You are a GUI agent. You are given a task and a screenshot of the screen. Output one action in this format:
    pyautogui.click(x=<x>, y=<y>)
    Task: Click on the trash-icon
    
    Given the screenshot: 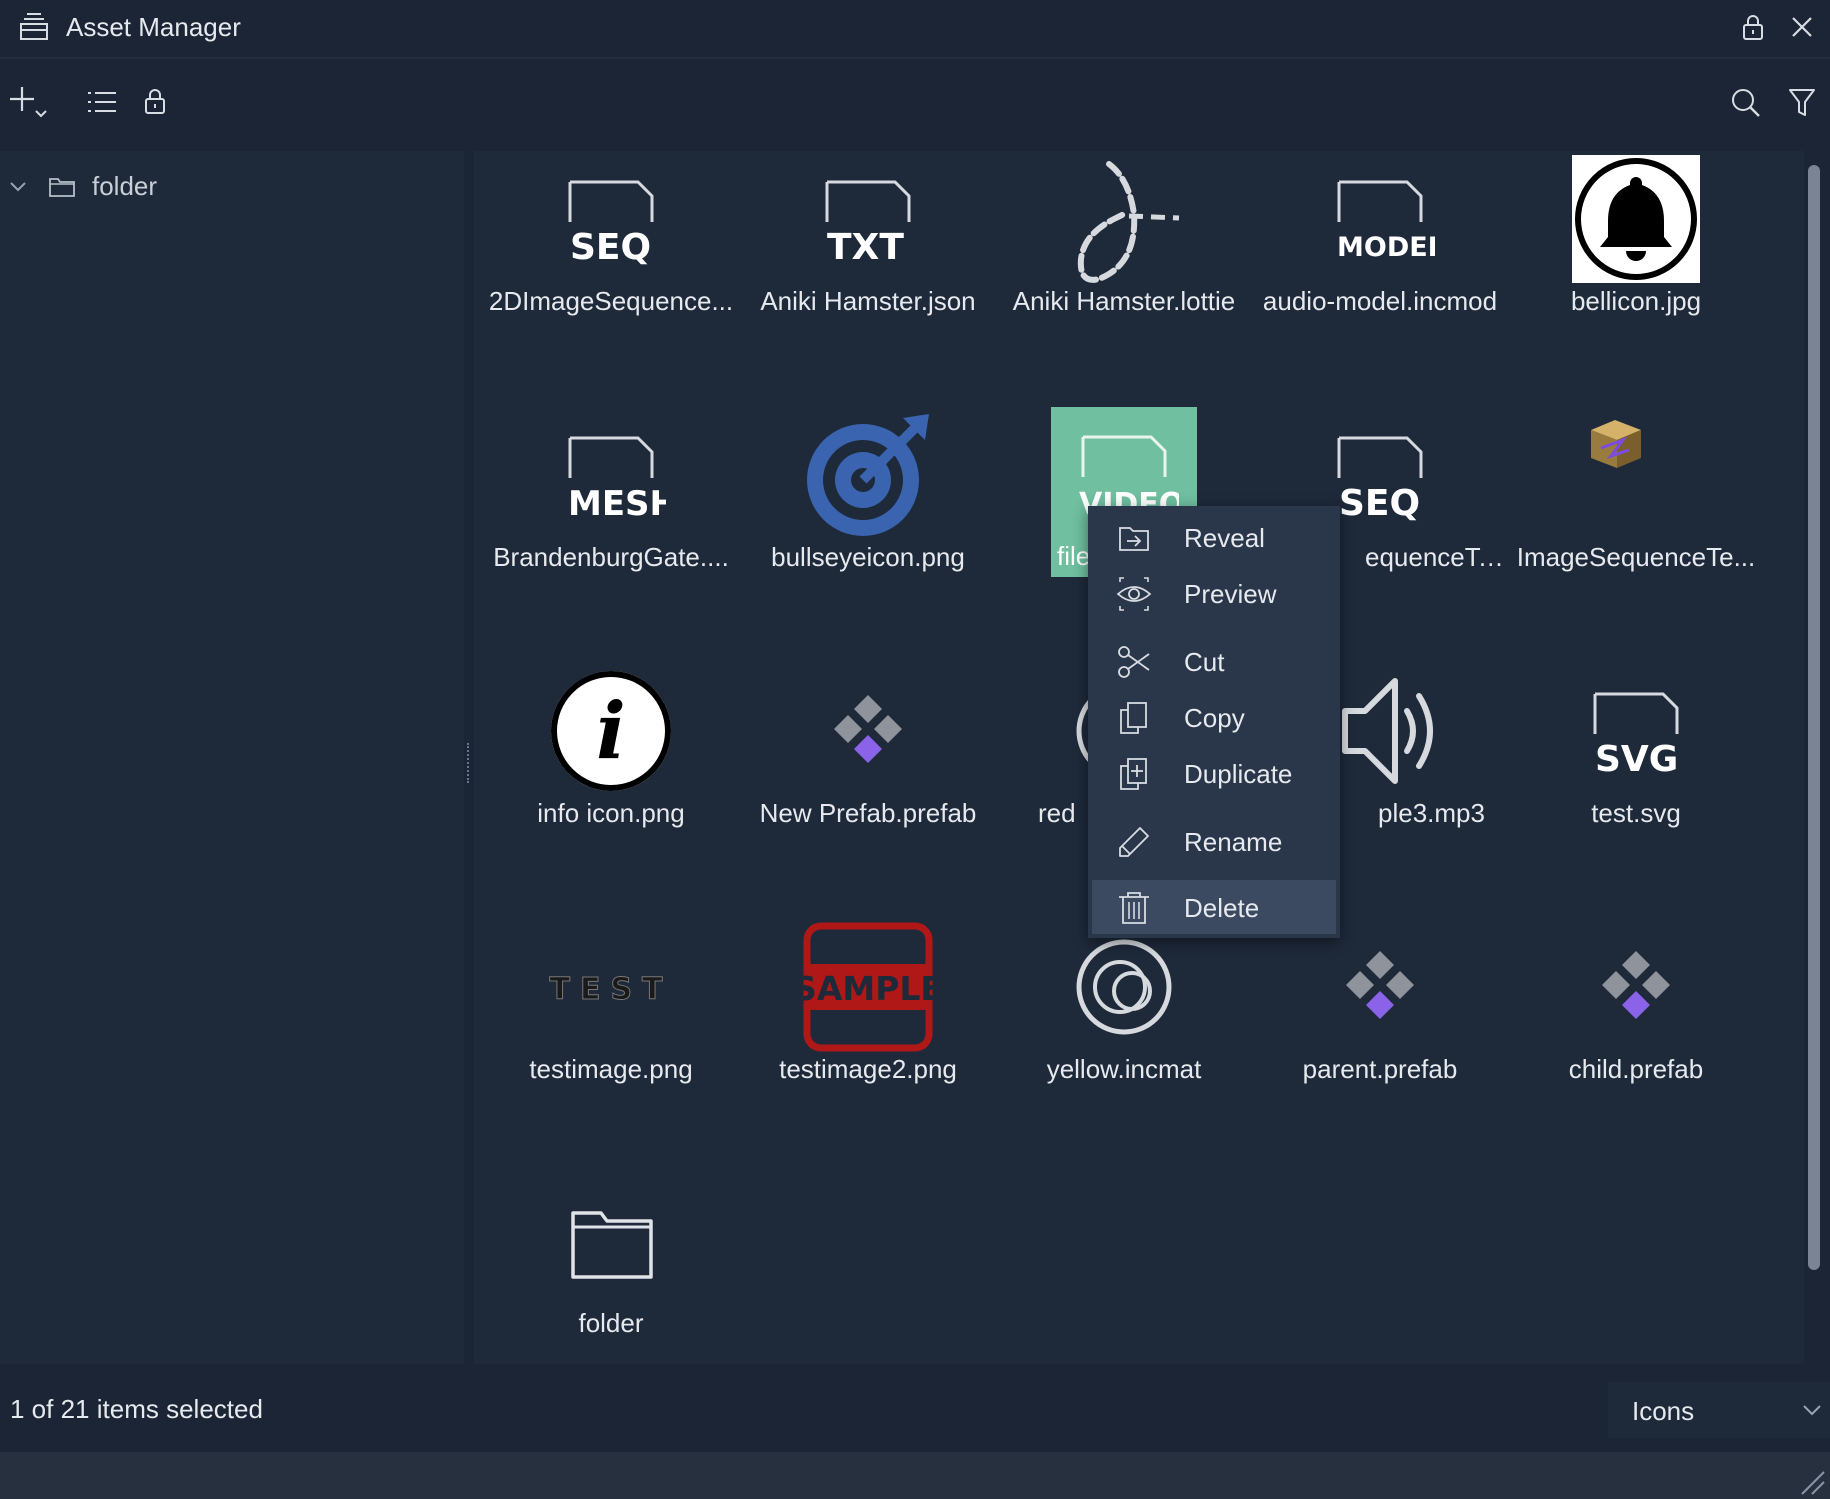 What is the action you would take?
    pyautogui.click(x=1134, y=908)
    